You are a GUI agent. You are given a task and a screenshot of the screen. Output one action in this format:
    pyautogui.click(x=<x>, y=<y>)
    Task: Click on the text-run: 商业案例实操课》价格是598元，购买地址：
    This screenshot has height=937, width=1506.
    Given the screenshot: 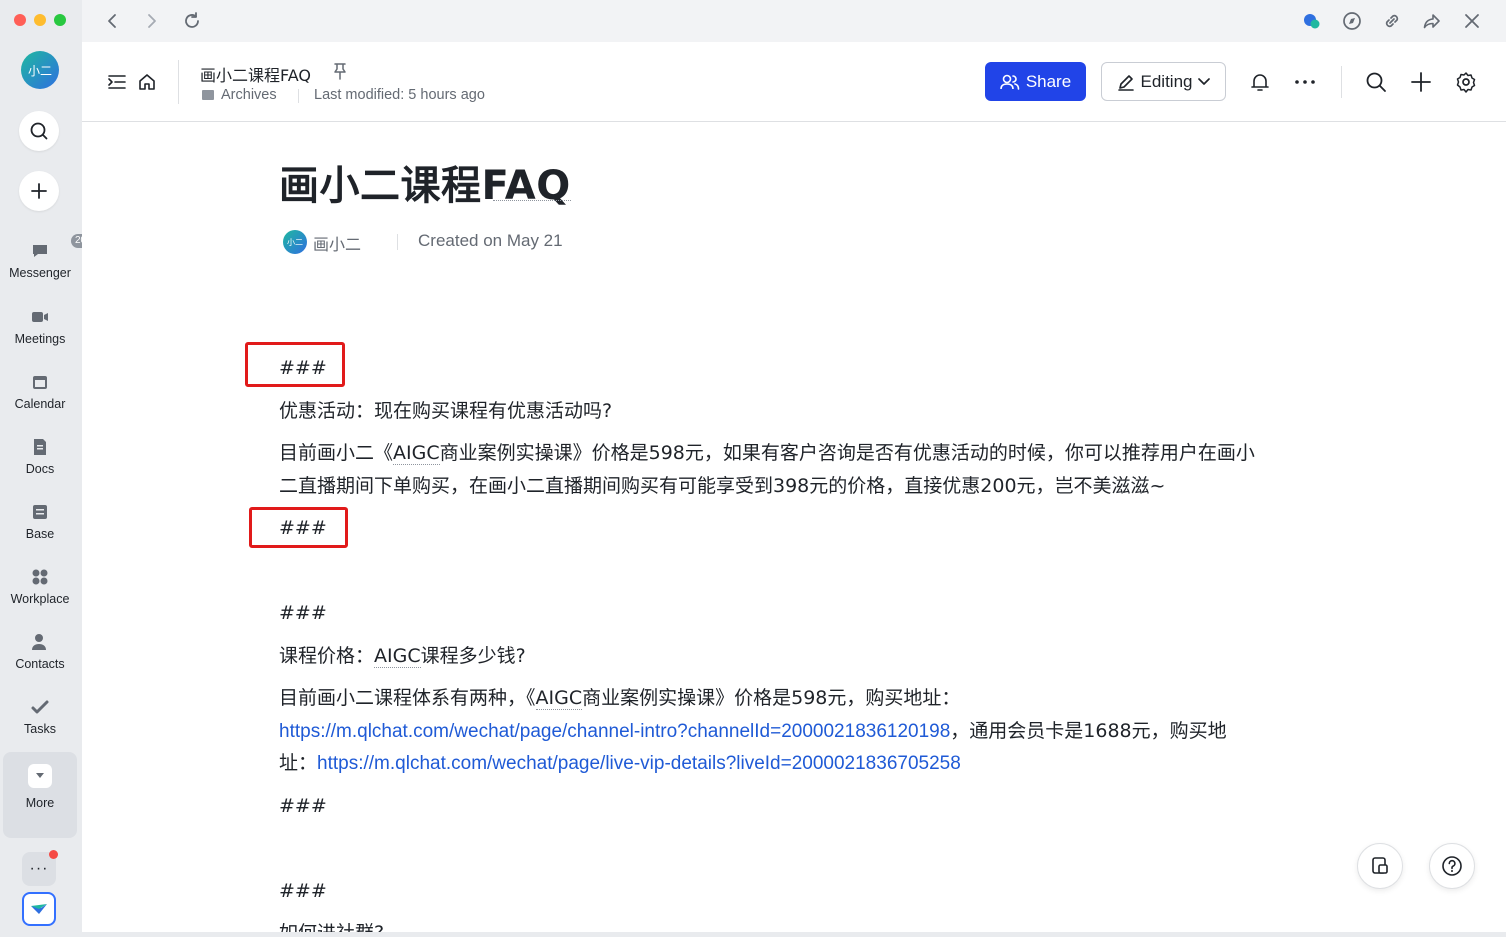 What is the action you would take?
    pyautogui.click(x=771, y=698)
    